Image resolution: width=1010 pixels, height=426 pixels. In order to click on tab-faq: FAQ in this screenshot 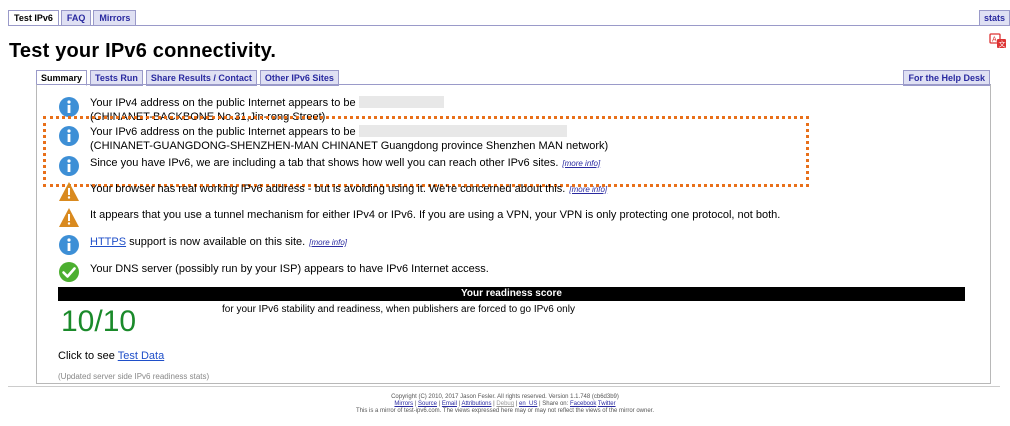, I will do `click(76, 18)`.